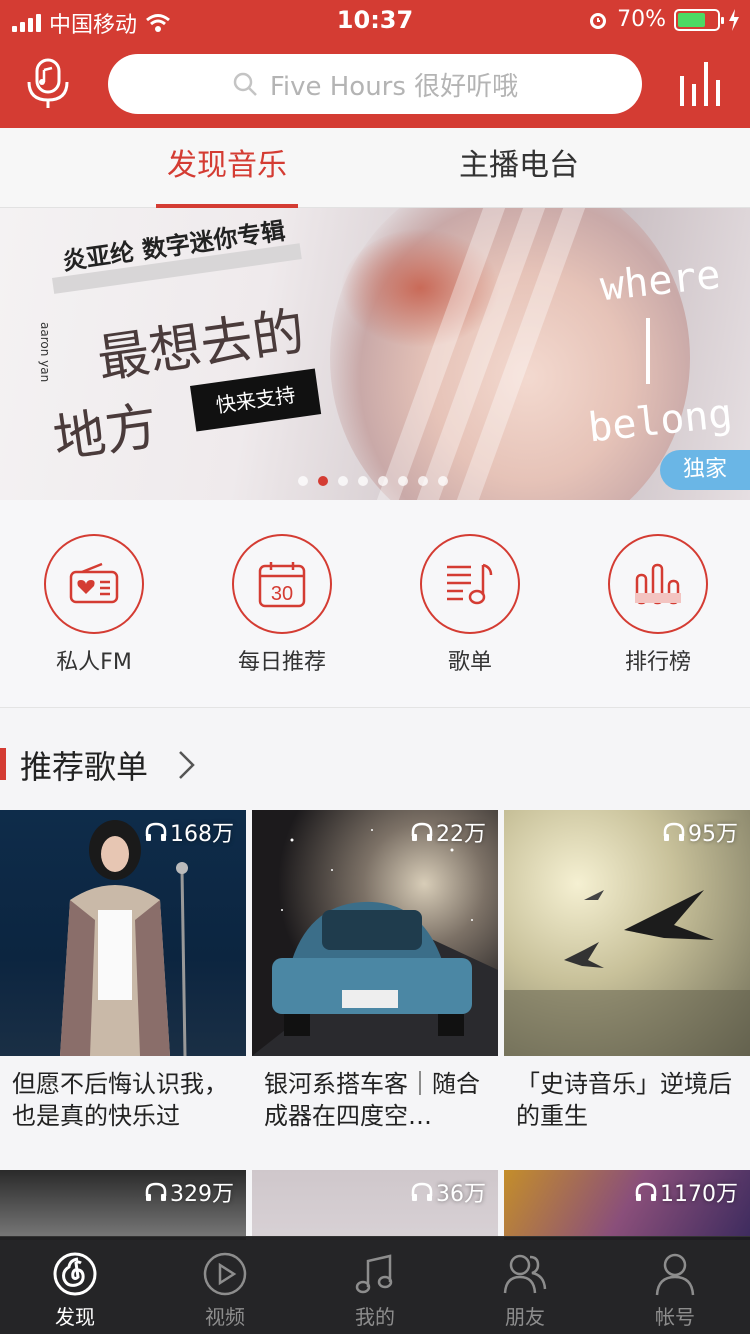 The height and width of the screenshot is (1334, 750). I want to click on radio-icon, so click(94, 583).